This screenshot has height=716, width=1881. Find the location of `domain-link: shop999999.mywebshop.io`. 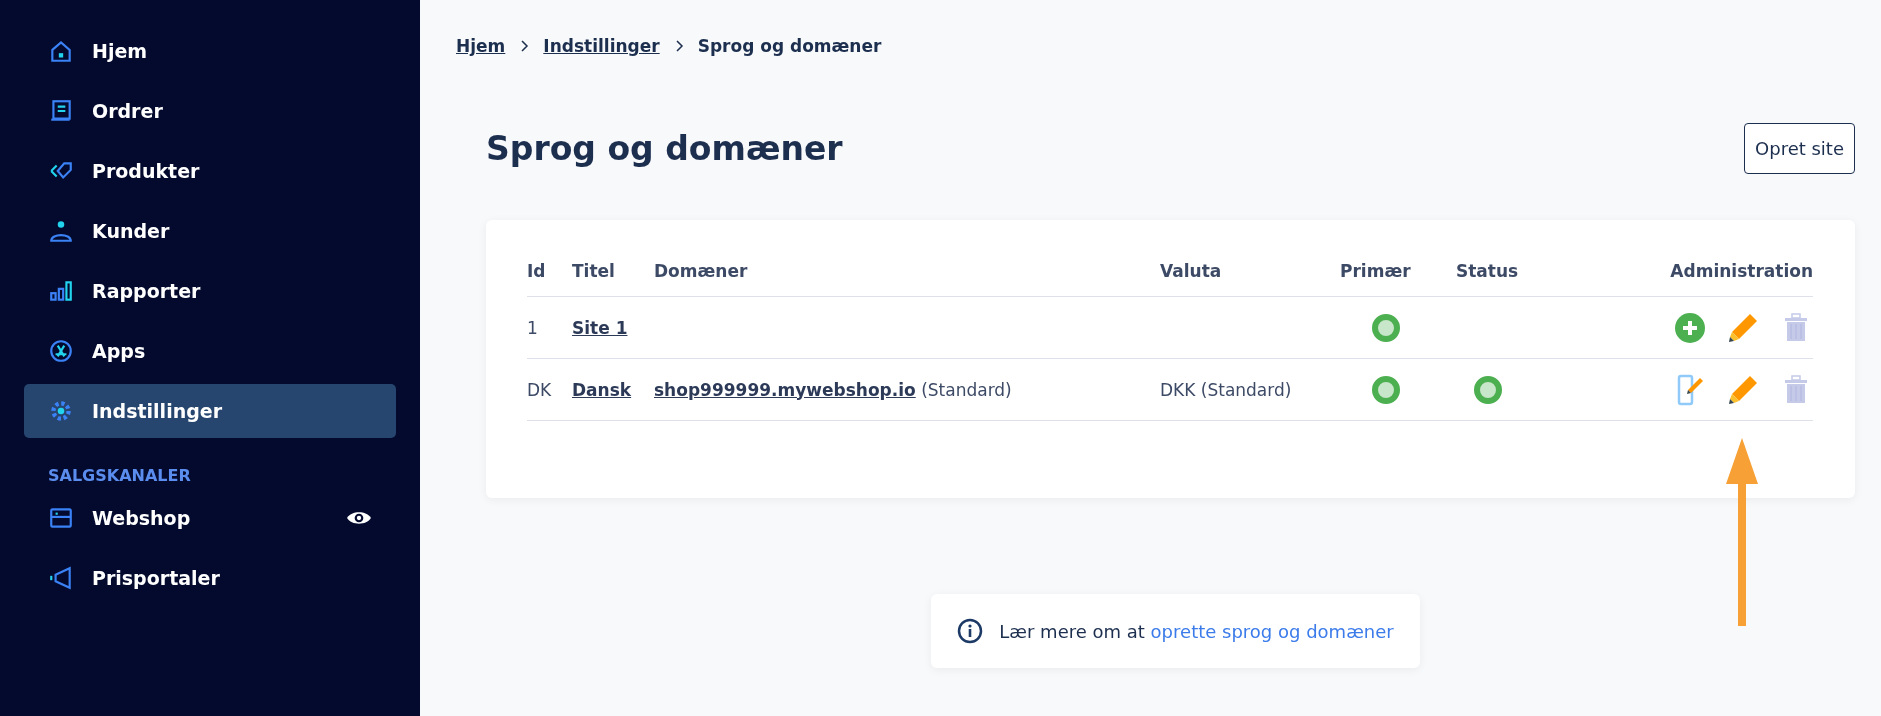

domain-link: shop999999.mywebshop.io is located at coordinates (785, 389).